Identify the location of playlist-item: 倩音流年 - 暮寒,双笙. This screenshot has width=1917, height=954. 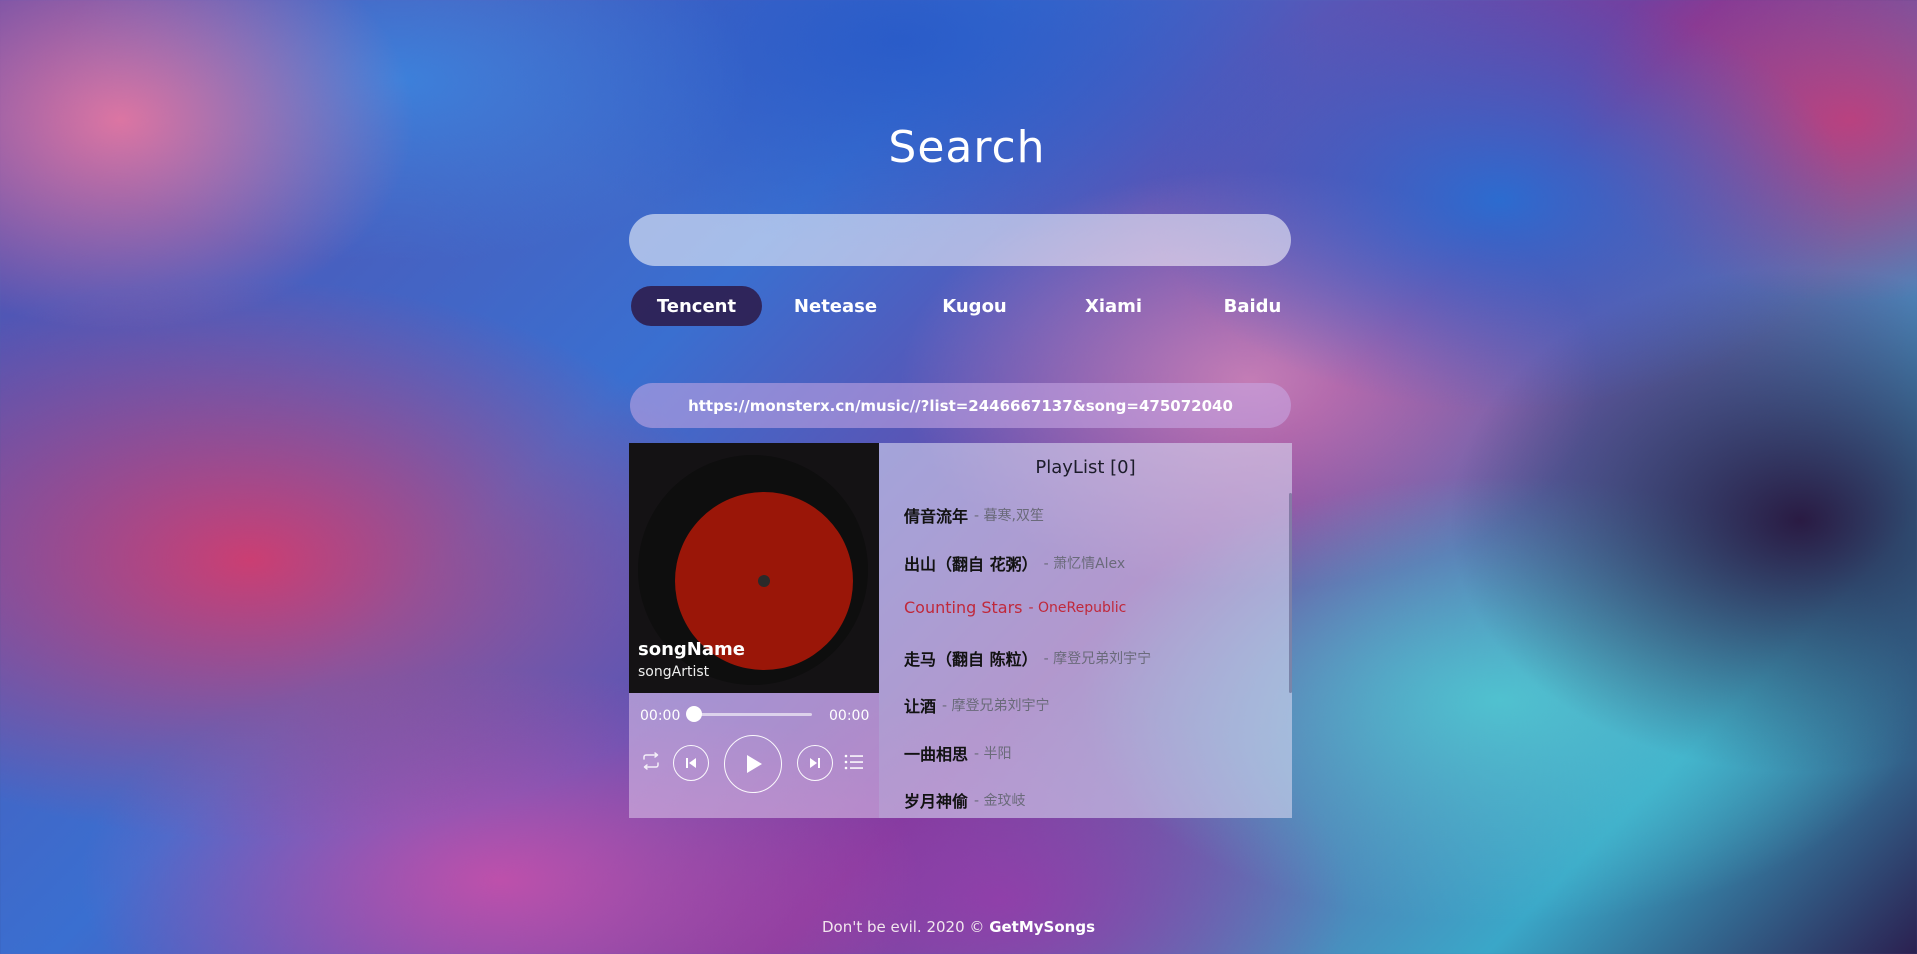
(1093, 527).